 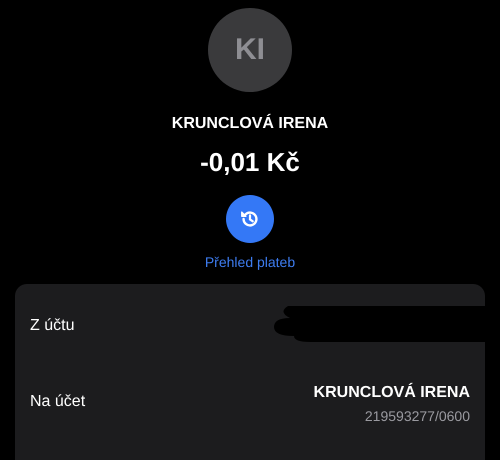 What do you see at coordinates (58, 402) in the screenshot?
I see `detail-label: Na účet` at bounding box center [58, 402].